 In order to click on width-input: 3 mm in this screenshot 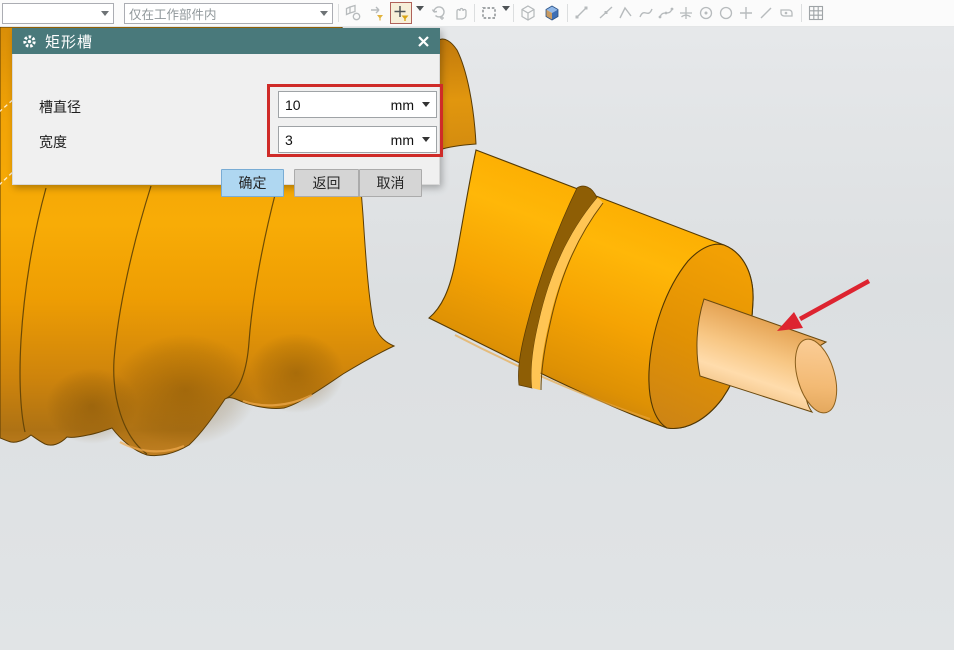, I will do `click(357, 139)`.